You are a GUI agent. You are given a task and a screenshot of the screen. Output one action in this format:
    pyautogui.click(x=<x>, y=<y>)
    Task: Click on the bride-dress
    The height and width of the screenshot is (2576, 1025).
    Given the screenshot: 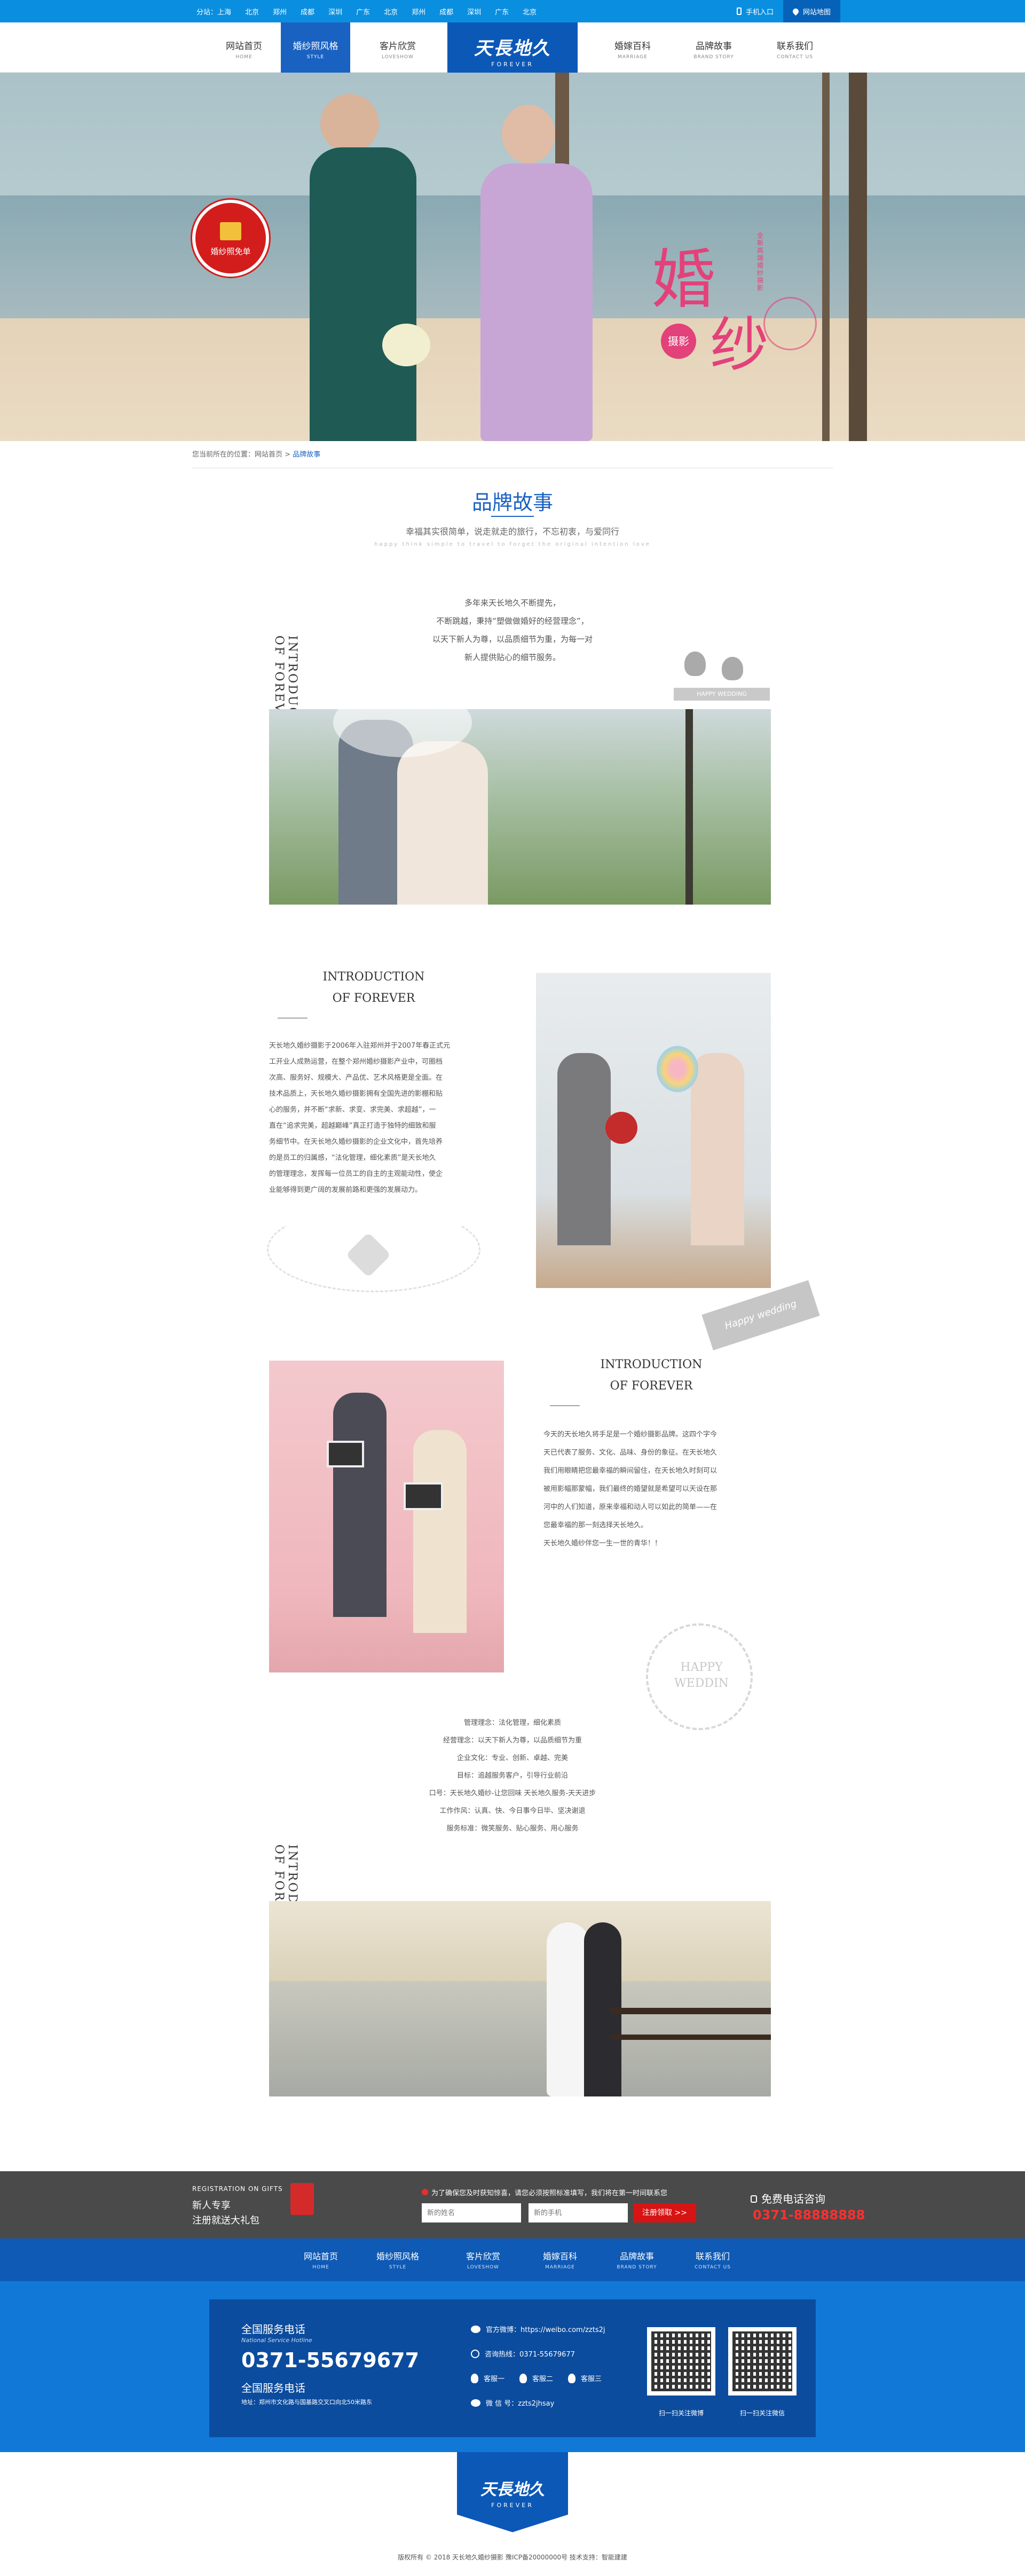 What is the action you would take?
    pyautogui.click(x=536, y=302)
    